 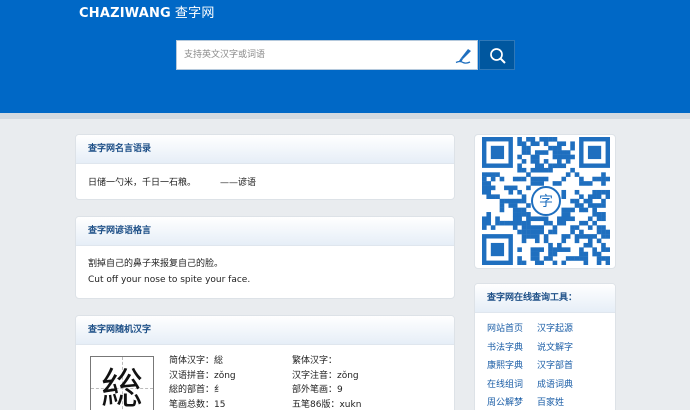 I want to click on idiom-line-en: Cut off your nose to spite your face., so click(x=169, y=280).